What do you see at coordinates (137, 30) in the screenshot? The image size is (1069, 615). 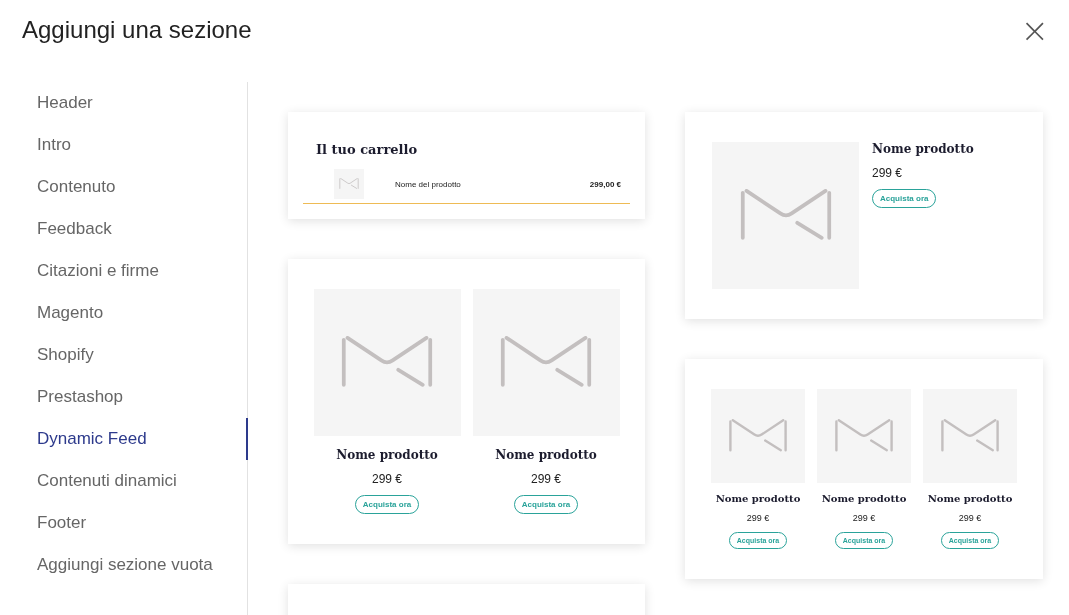 I see `dialog-title: Aggiungi una sezione` at bounding box center [137, 30].